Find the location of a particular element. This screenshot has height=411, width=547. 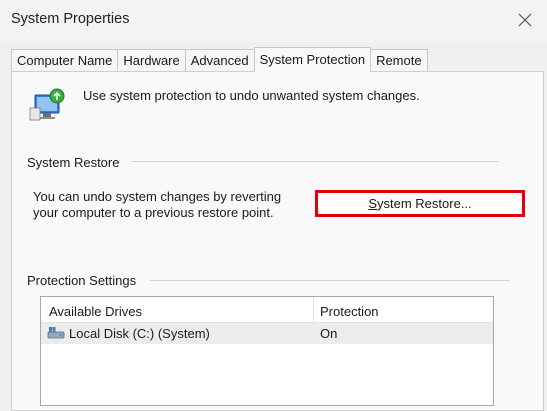

system-restore-divider is located at coordinates (315, 161).